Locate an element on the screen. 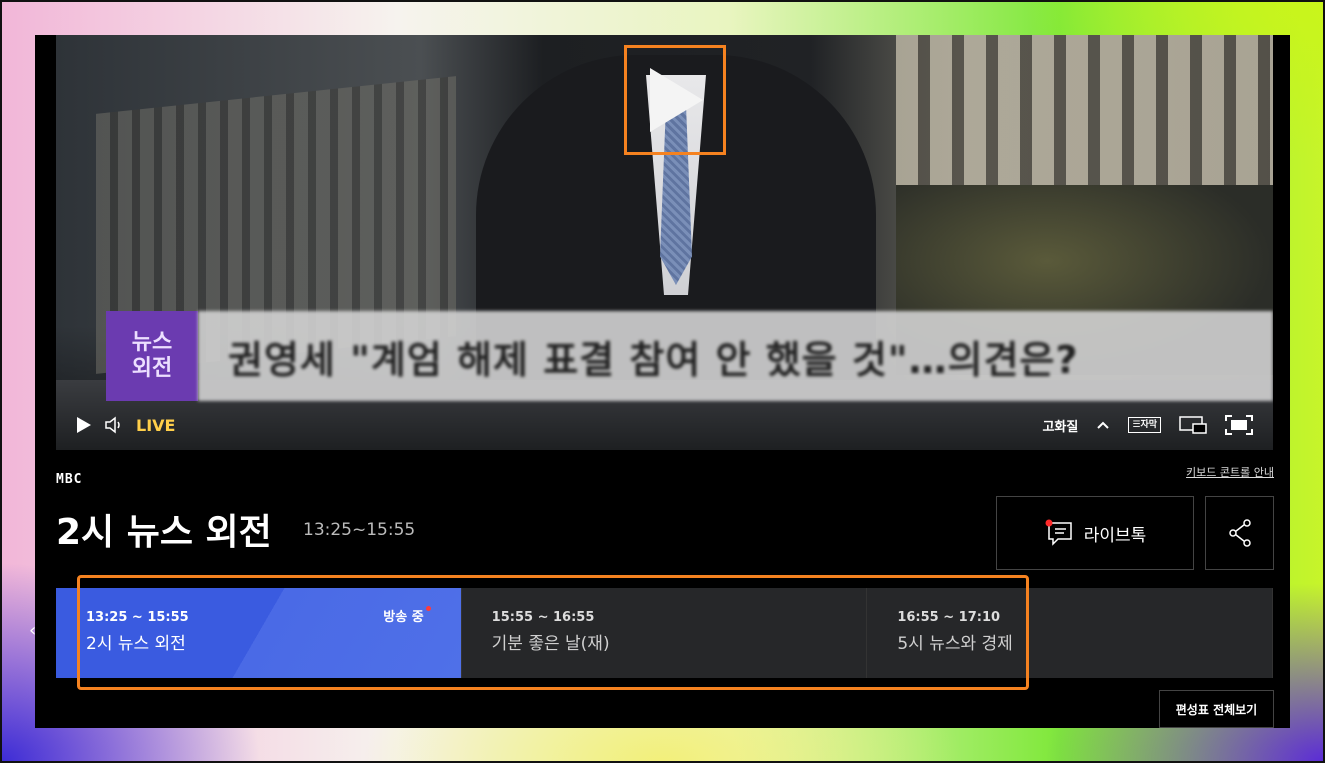 Image resolution: width=1325 pixels, height=763 pixels. caption-headline: 권영세 "계엄 해제 표결 참여 안 했을 것"…의견은? is located at coordinates (735, 356).